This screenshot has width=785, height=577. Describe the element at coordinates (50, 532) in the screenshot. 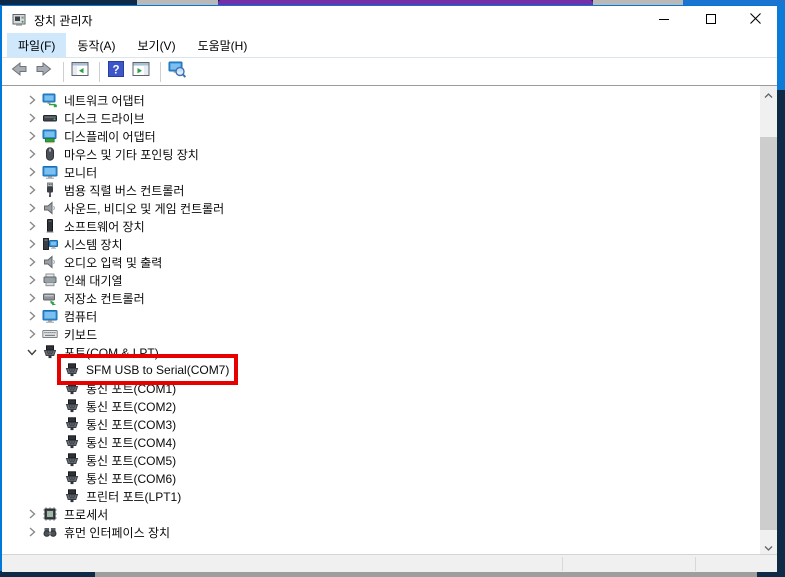

I see `hid-icon` at that location.